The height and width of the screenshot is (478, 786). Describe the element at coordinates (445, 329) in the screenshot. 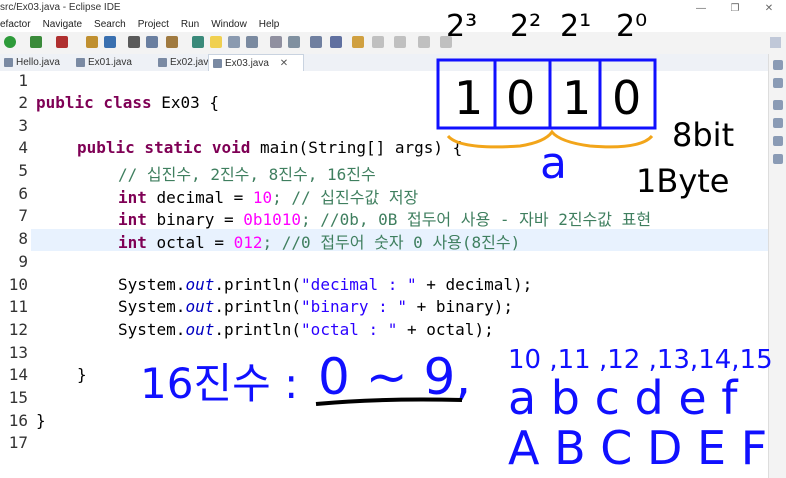

I see `expression: + octal);` at that location.